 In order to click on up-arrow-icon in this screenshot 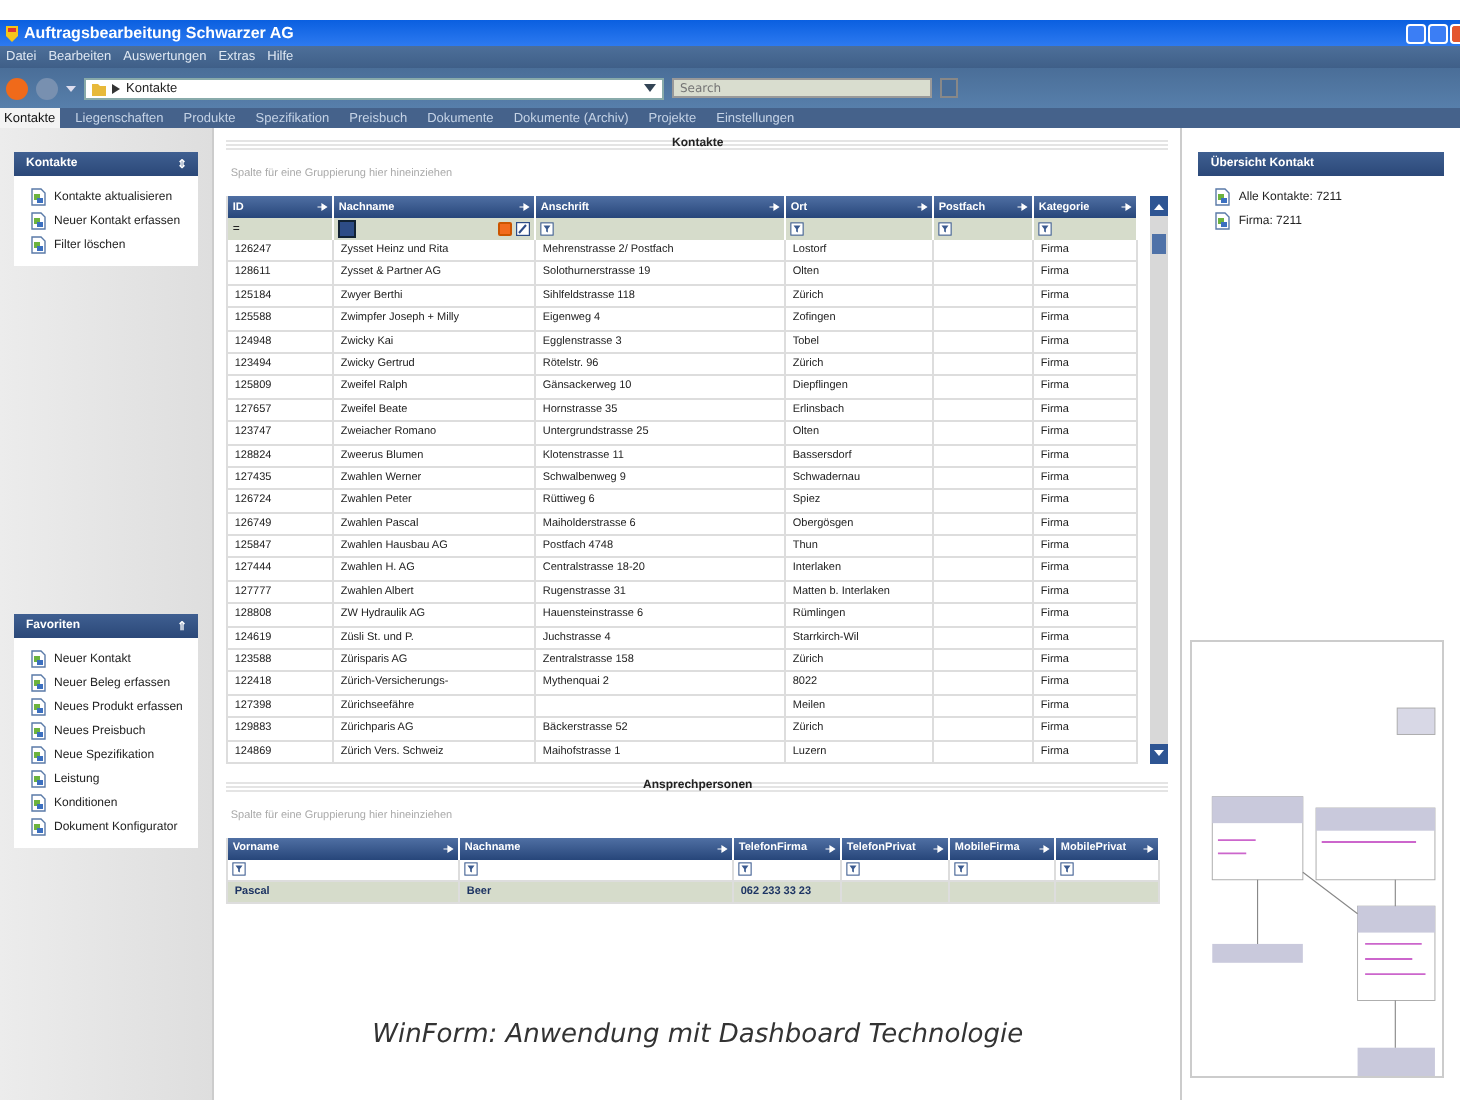, I will do `click(1159, 206)`.